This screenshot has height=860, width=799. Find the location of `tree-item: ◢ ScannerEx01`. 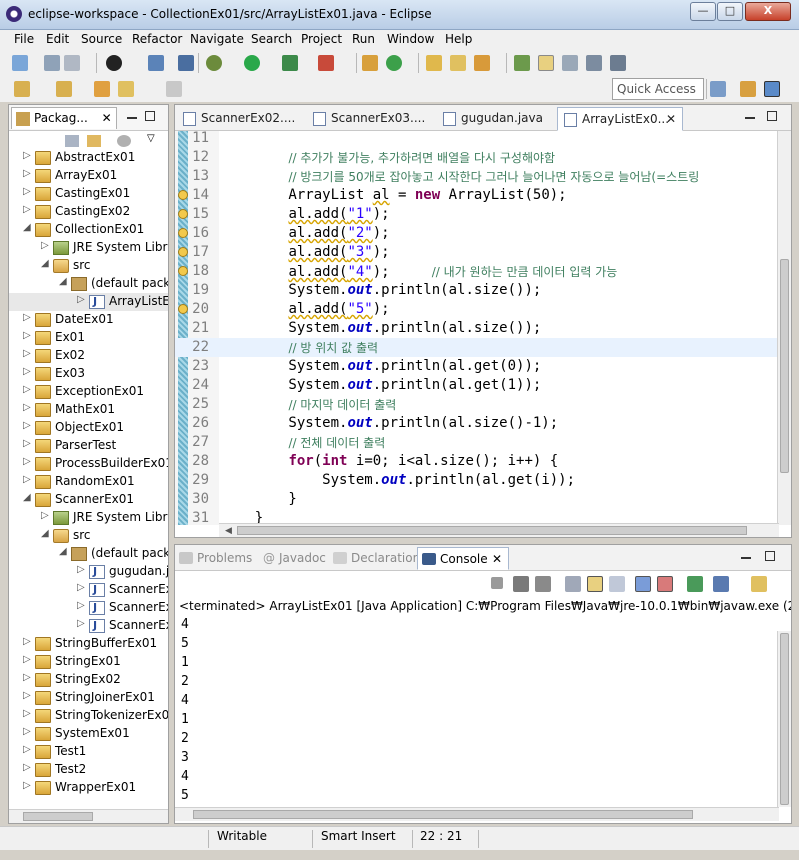

tree-item: ◢ ScannerEx01 is located at coordinates (88, 500).